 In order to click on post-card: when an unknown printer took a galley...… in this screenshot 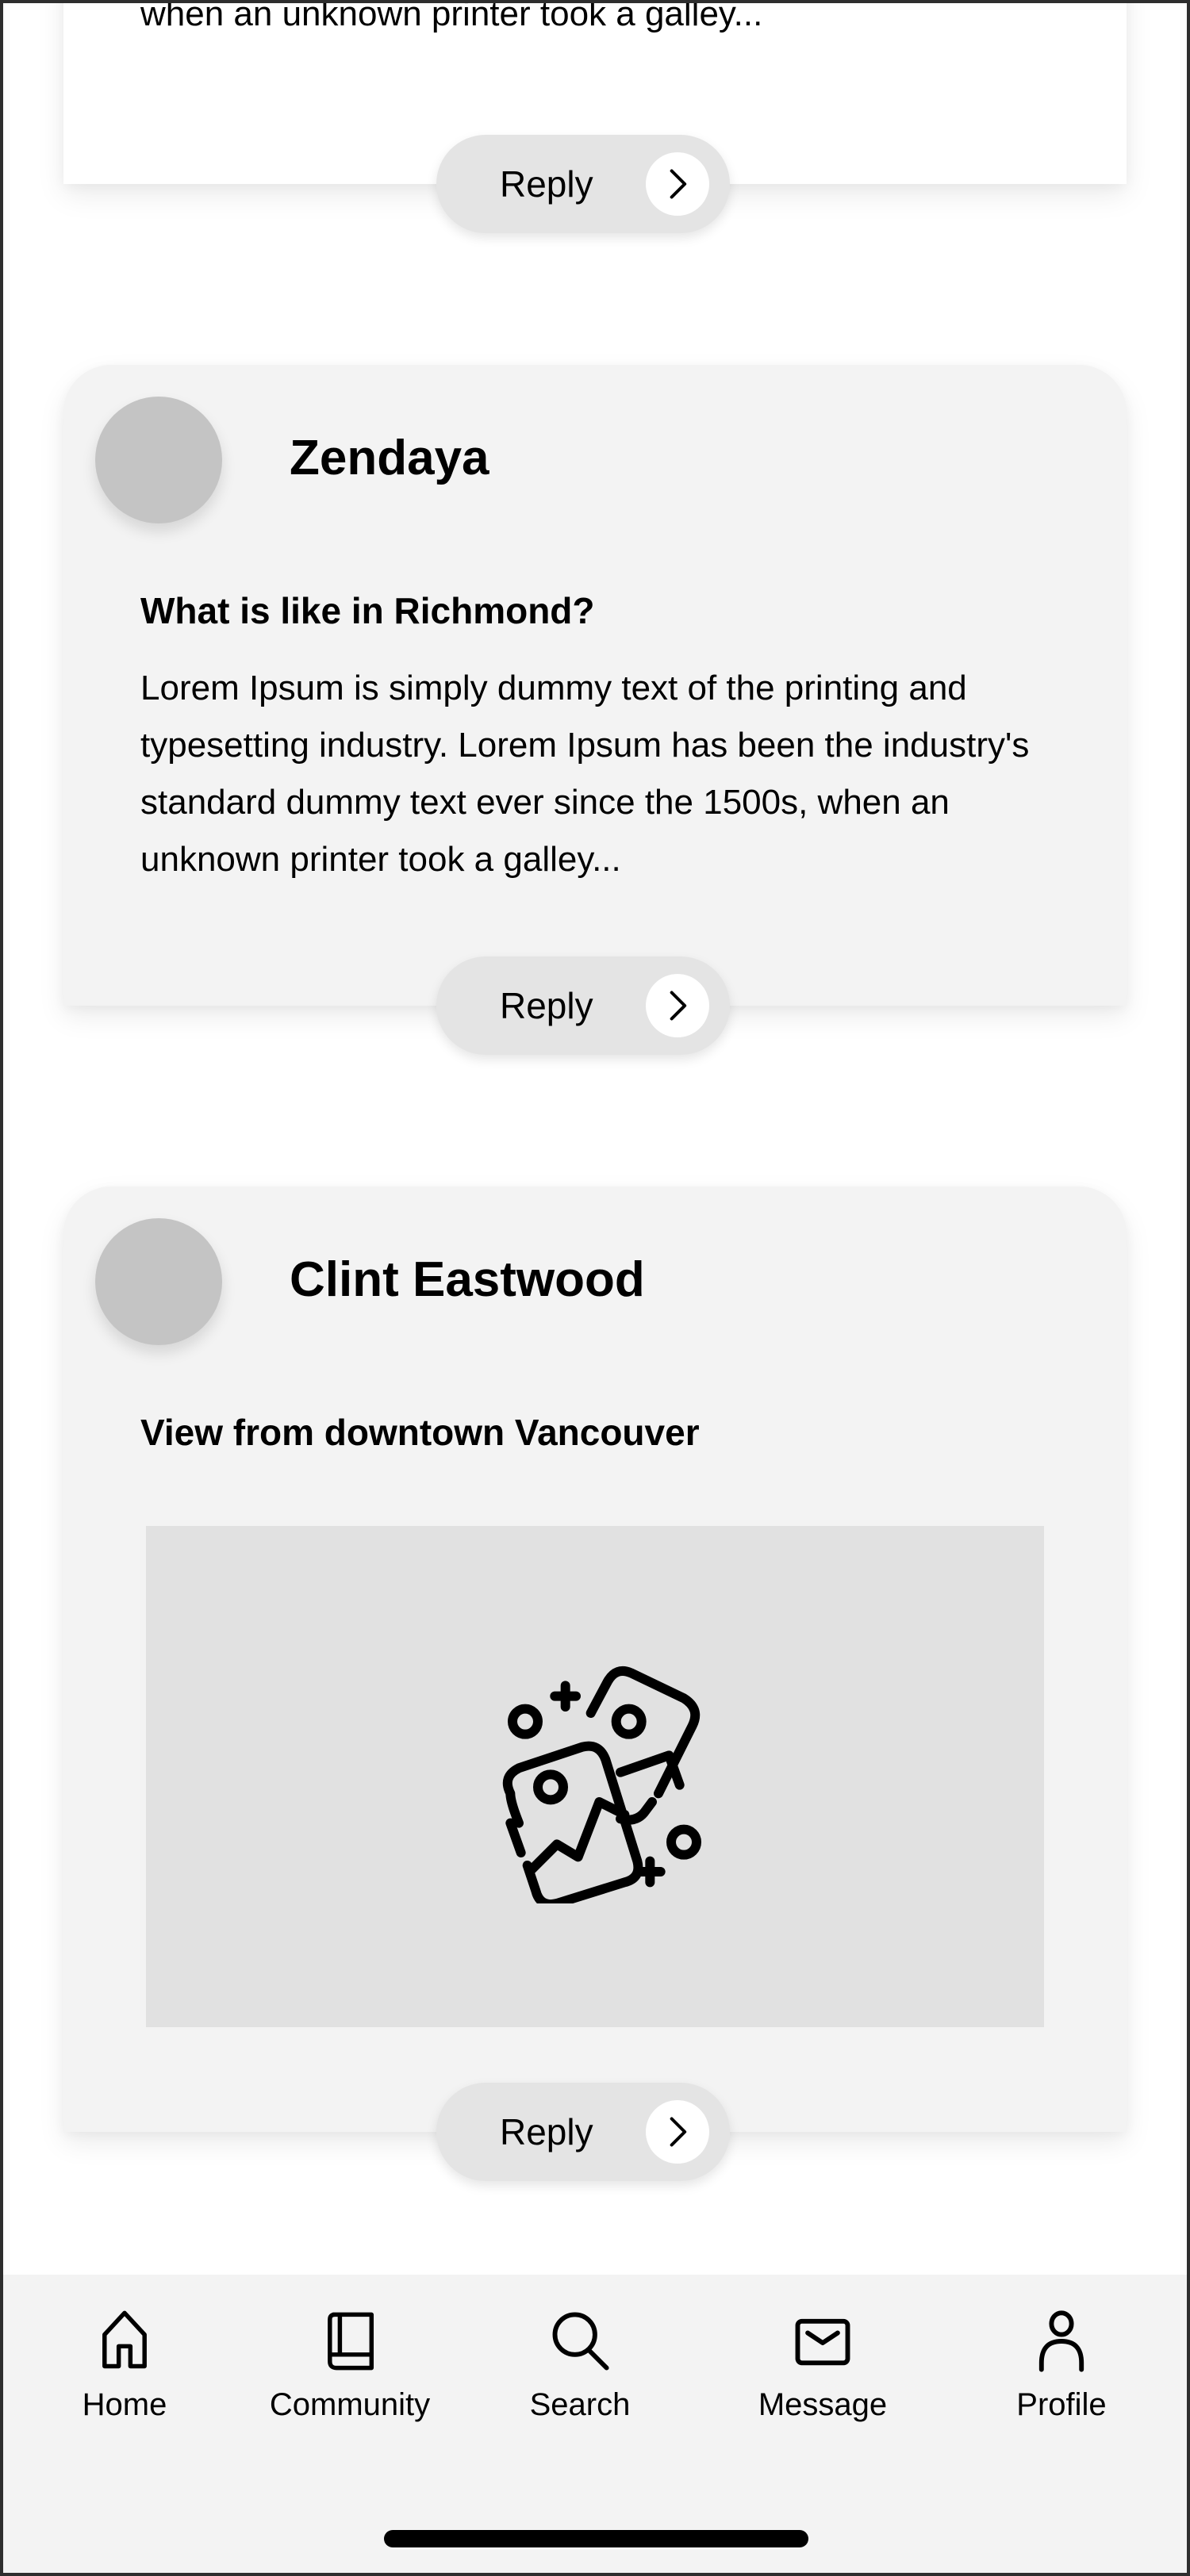, I will do `click(595, 117)`.